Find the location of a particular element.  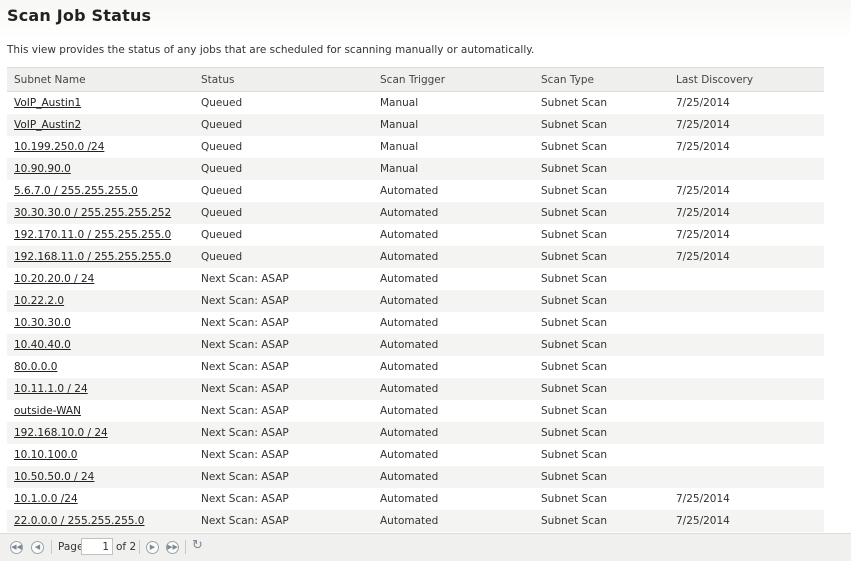

subnet-link: 30.30.30.0 / 255.255.255.252 is located at coordinates (92, 213).